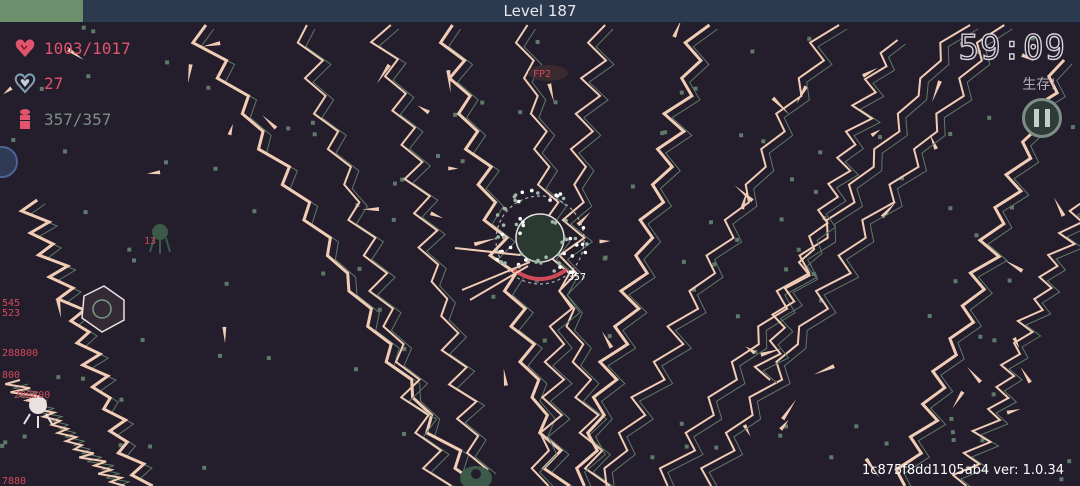 The image size is (1080, 486). What do you see at coordinates (25, 83) in the screenshot?
I see `shield-heart-icon` at bounding box center [25, 83].